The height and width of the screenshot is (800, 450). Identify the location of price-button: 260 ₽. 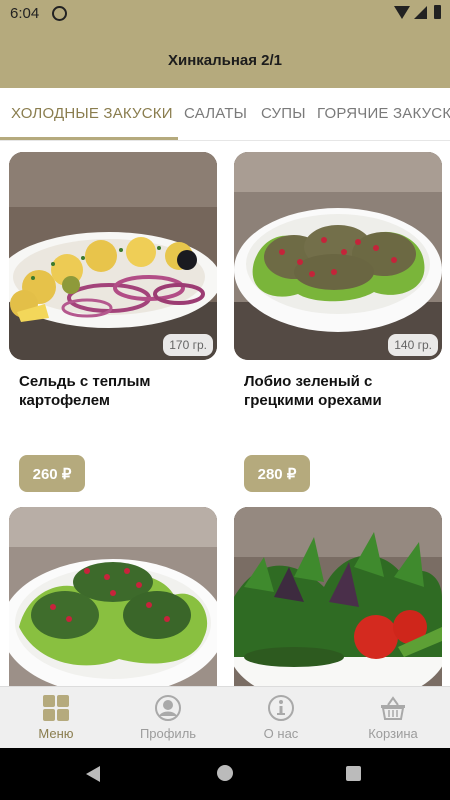
(52, 473).